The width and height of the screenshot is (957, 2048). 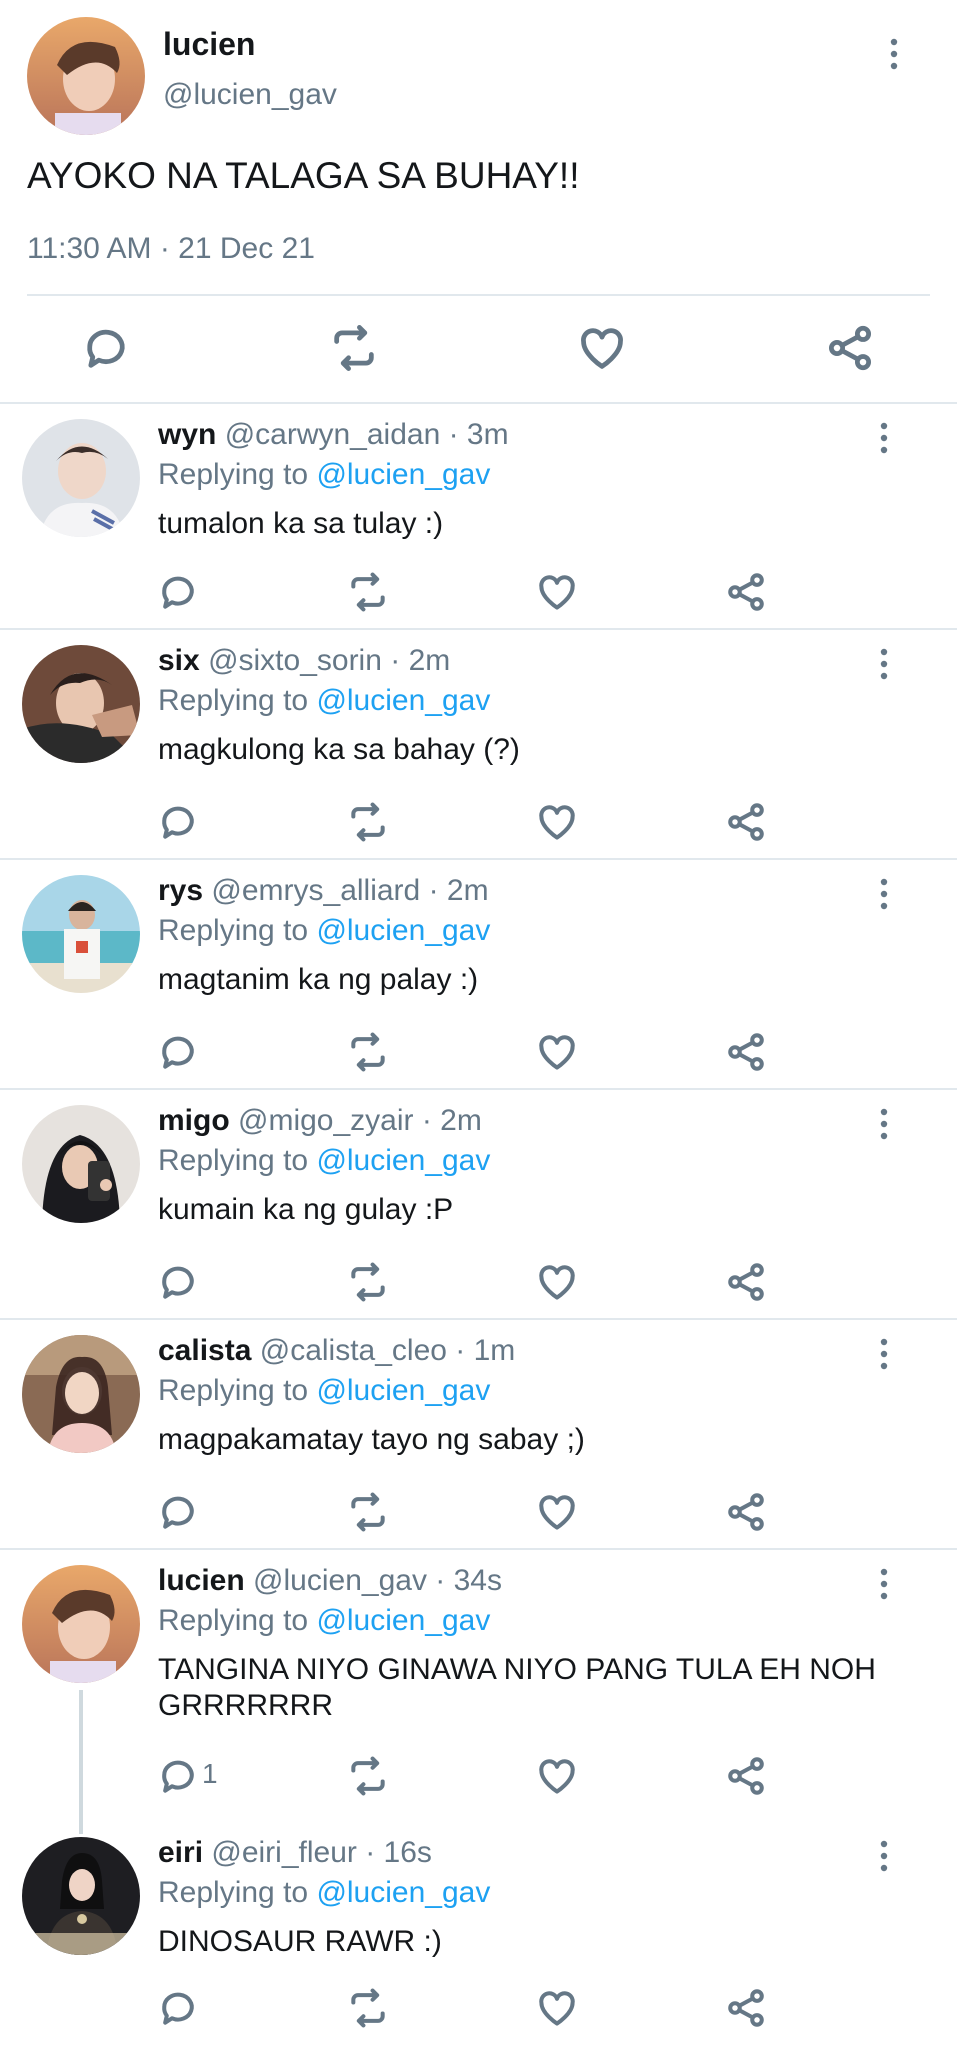 I want to click on author-name: lucien, so click(x=209, y=44).